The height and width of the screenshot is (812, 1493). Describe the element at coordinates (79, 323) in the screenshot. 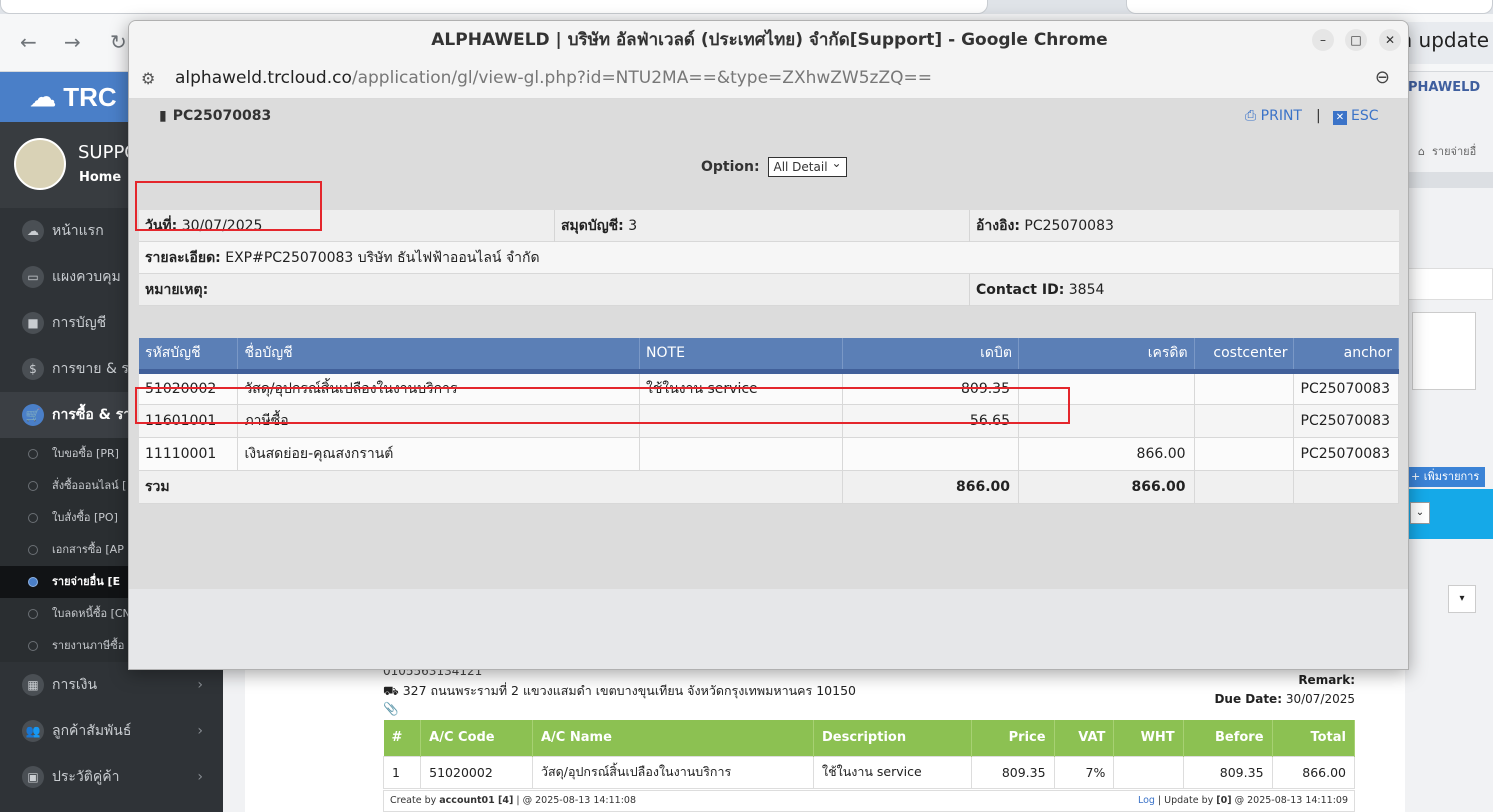

I see `sidebar-item-label: การบัญชี` at that location.